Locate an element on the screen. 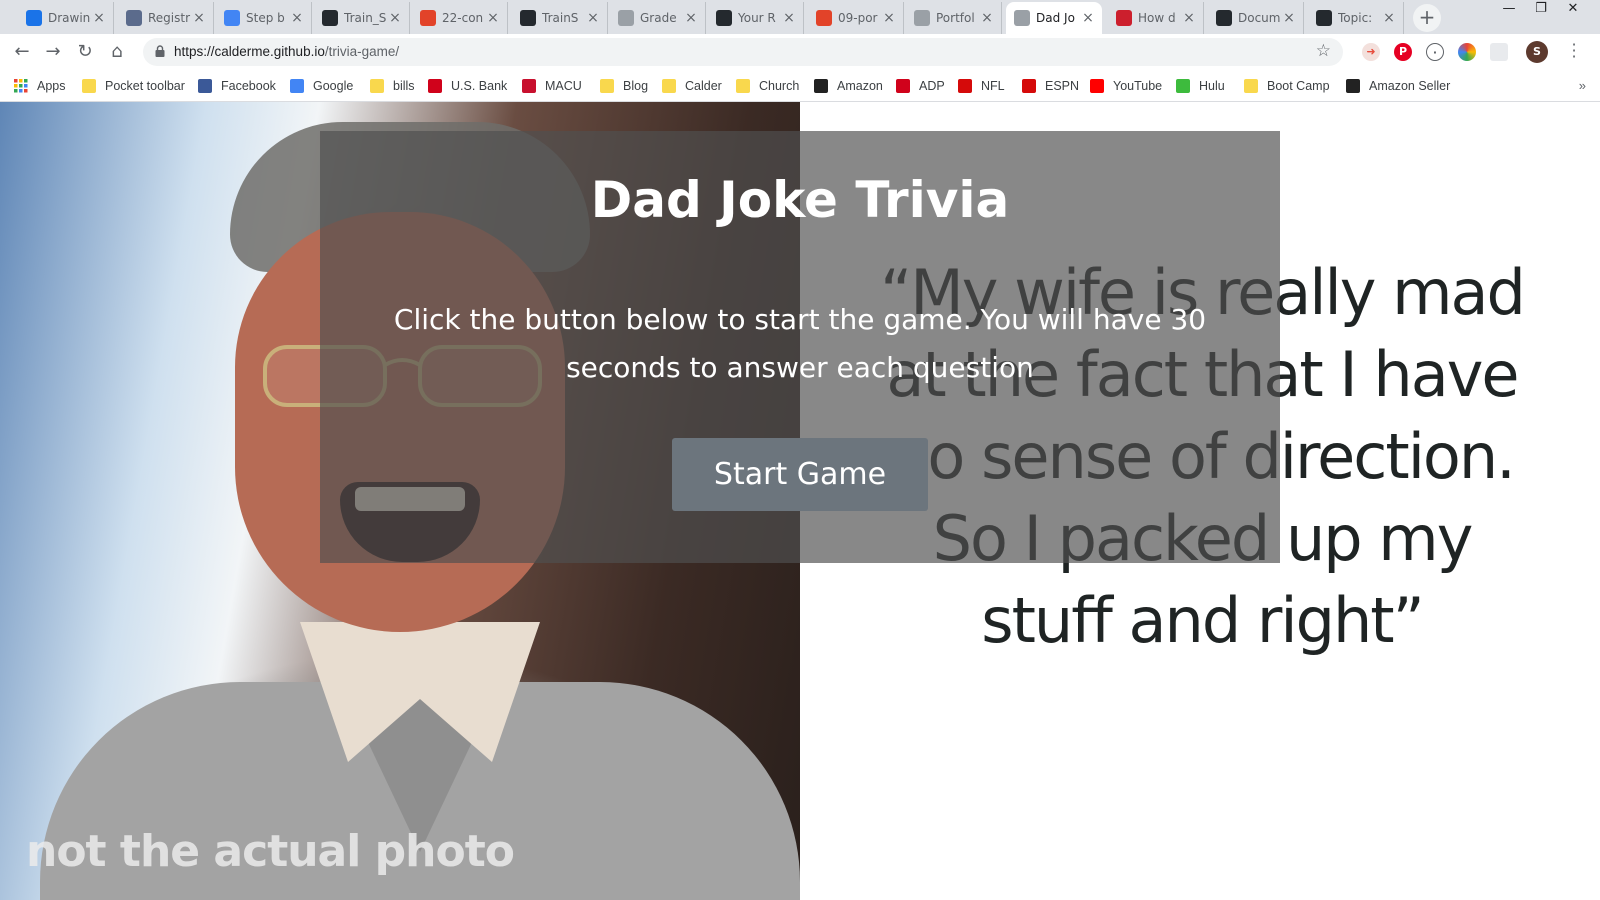 Image resolution: width=1600 pixels, height=900 pixels. minimize-icon: — is located at coordinates (1509, 10).